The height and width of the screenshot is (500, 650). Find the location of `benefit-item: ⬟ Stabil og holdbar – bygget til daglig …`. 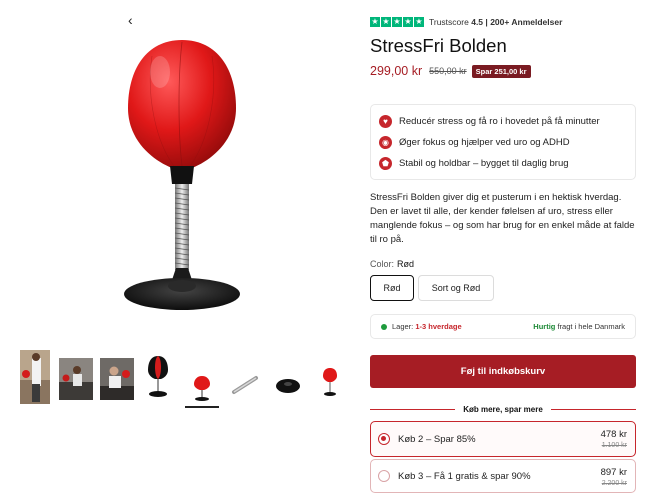

benefit-item: ⬟ Stabil og holdbar – bygget til daglig … is located at coordinates (474, 163).